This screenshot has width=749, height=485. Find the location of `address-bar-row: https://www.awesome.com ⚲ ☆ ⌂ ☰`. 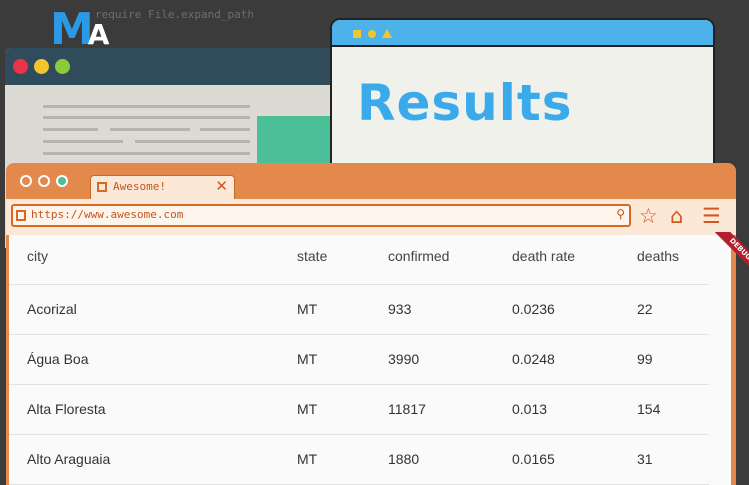

address-bar-row: https://www.awesome.com ⚲ ☆ ⌂ ☰ is located at coordinates (371, 217).